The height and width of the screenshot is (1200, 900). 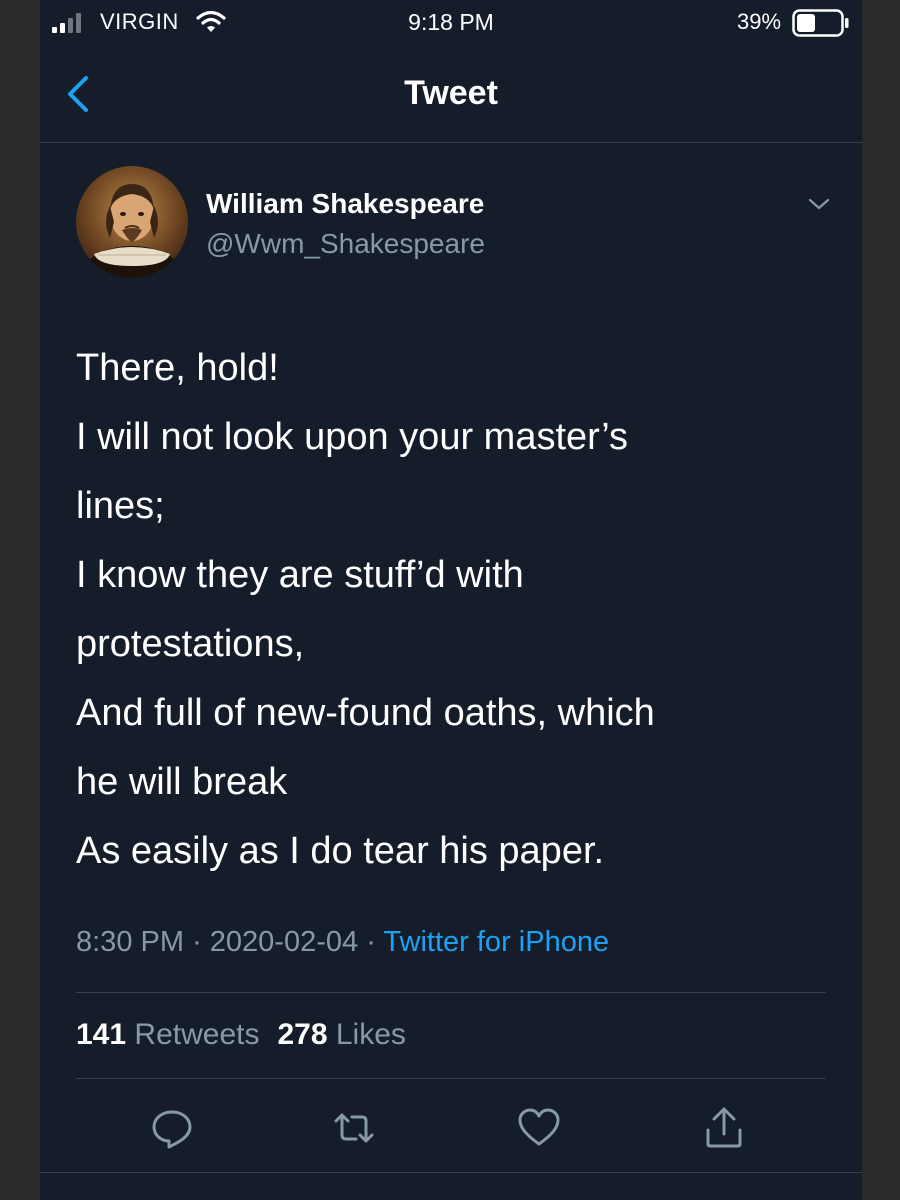 What do you see at coordinates (345, 244) in the screenshot?
I see `author-handle: @Wwm_Shakespeare` at bounding box center [345, 244].